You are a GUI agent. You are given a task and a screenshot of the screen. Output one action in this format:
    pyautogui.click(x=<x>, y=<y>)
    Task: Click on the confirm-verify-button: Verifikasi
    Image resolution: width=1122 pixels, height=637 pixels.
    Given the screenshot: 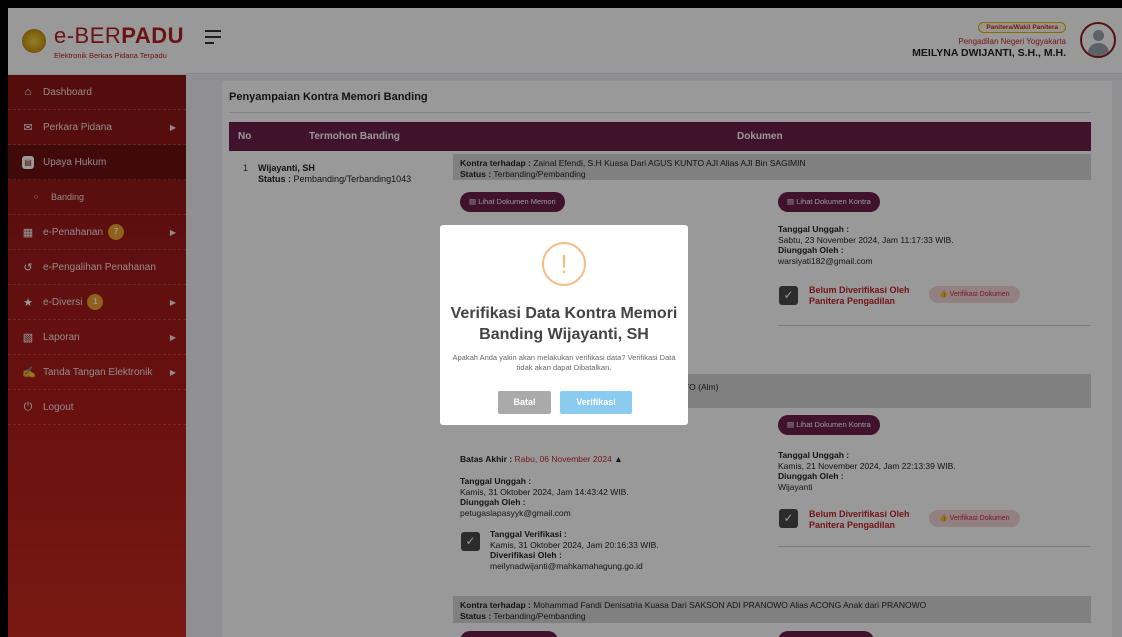 What is the action you would take?
    pyautogui.click(x=596, y=402)
    